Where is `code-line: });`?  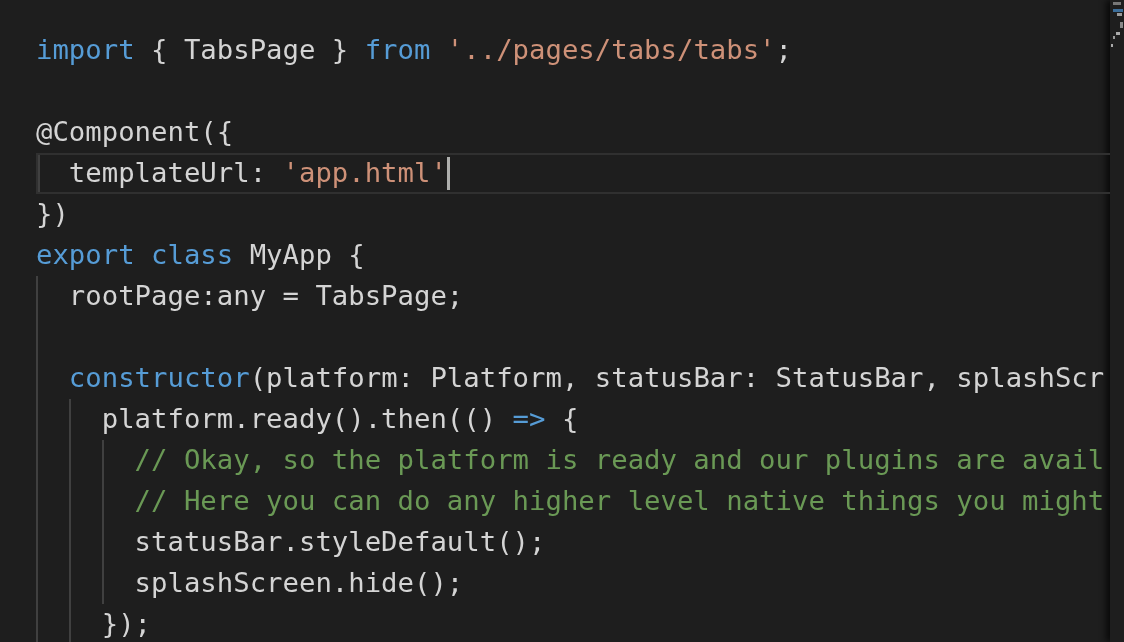
code-line: }); is located at coordinates (126, 624).